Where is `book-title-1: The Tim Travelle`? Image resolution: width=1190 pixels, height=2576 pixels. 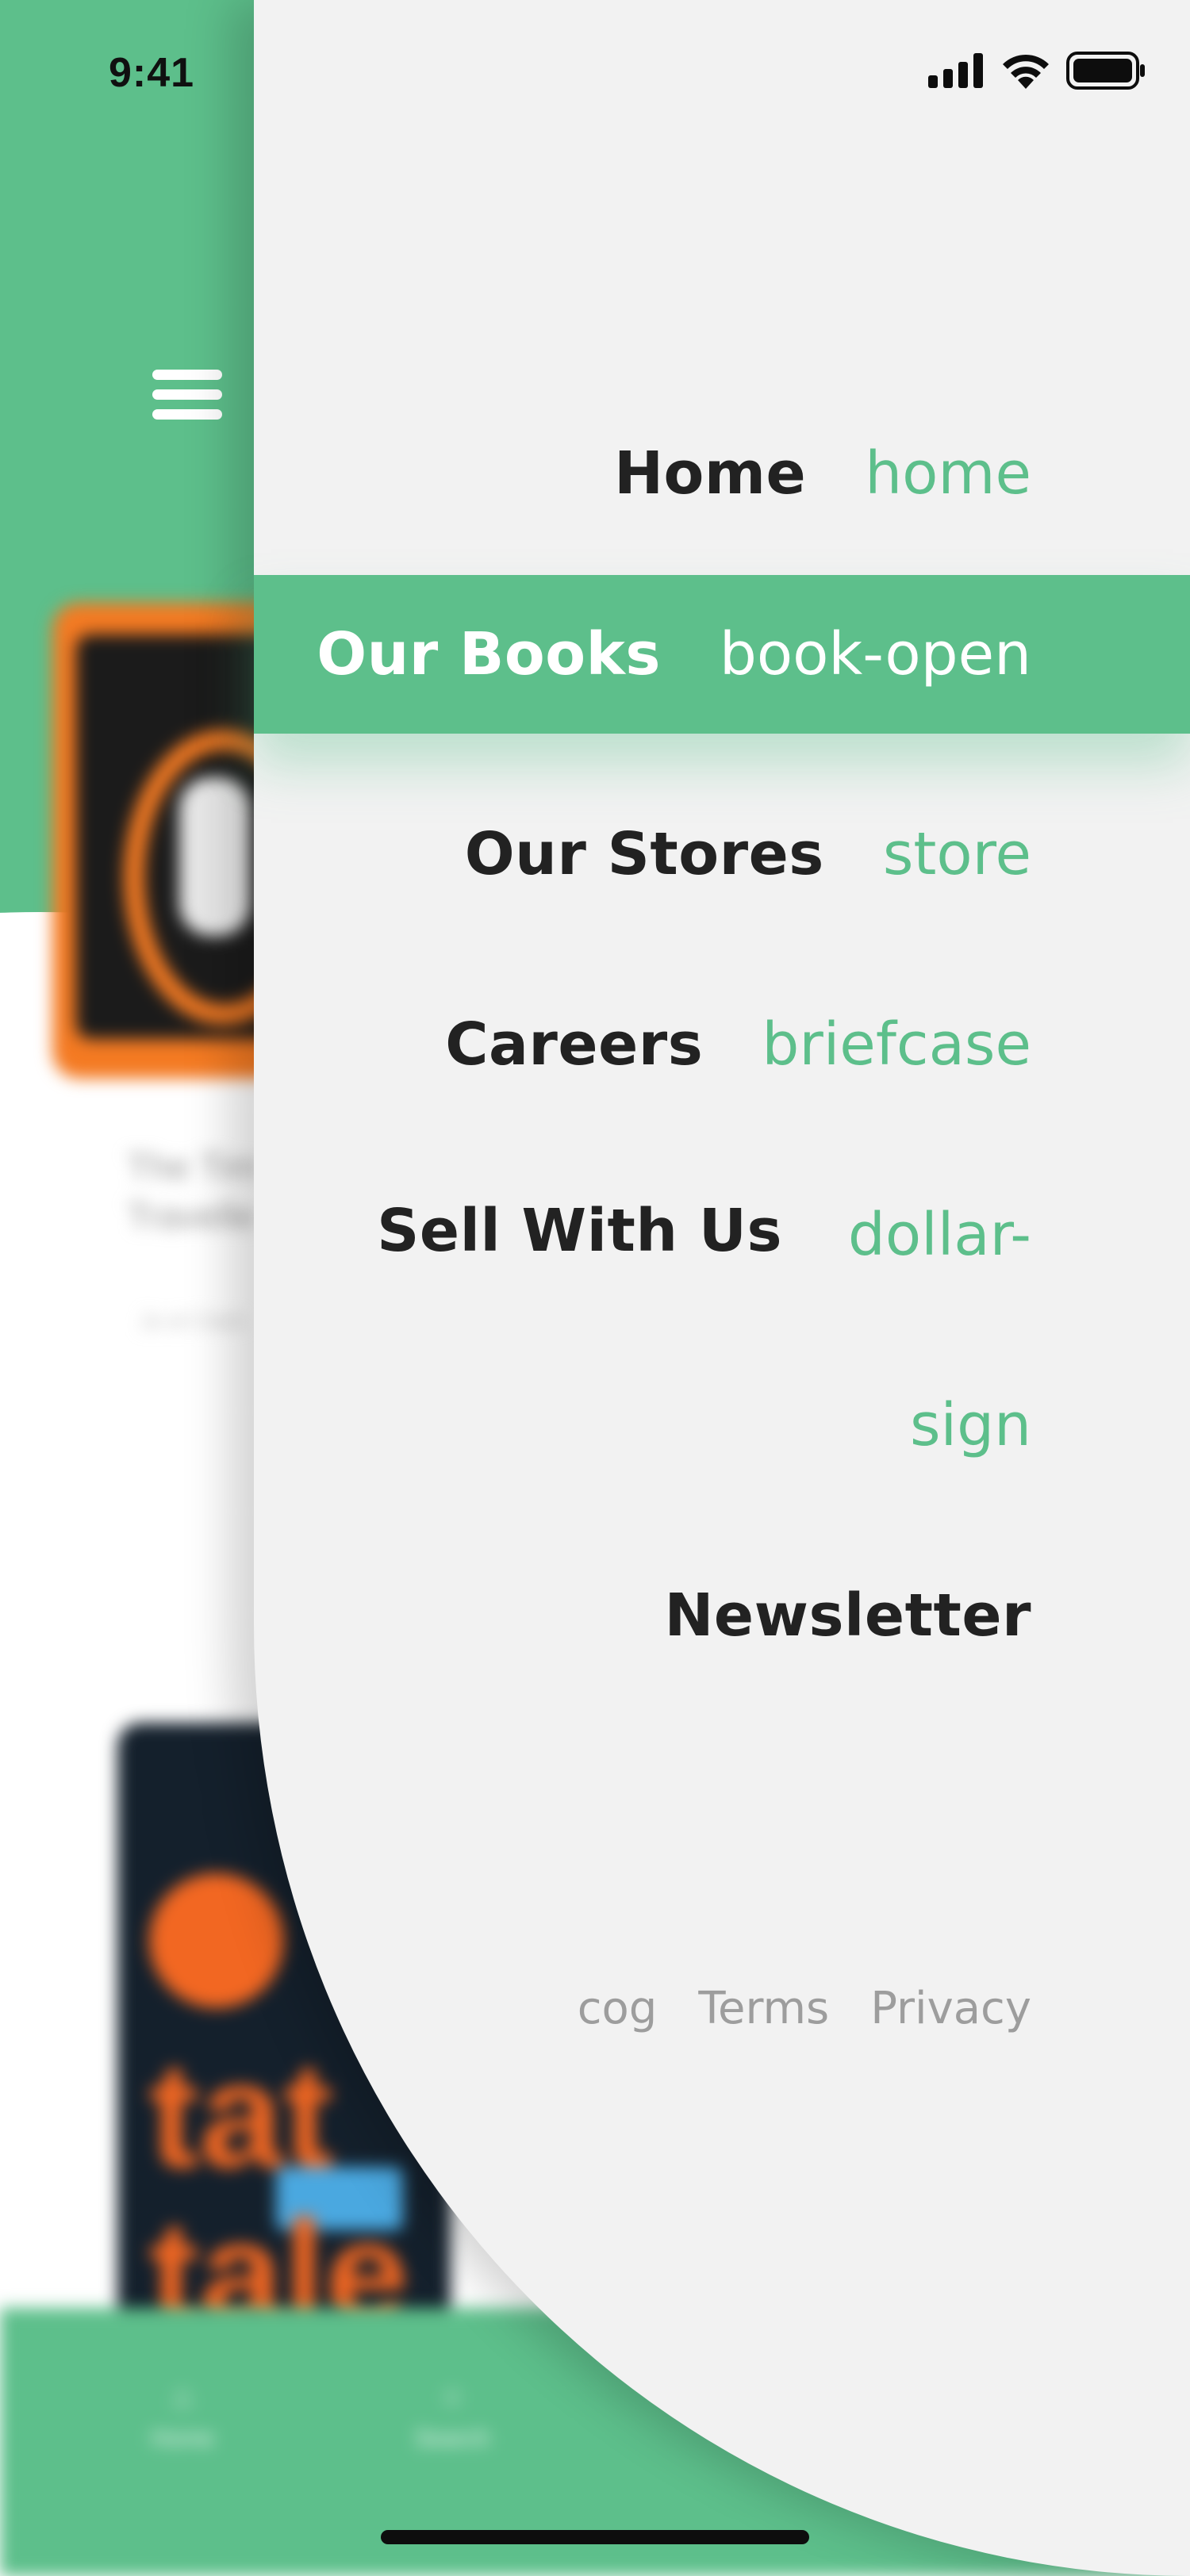
book-title-1: The Tim Travelle is located at coordinates (193, 1191).